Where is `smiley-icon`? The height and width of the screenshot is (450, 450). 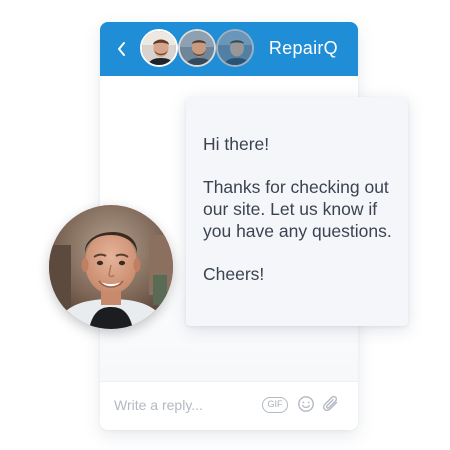 smiley-icon is located at coordinates (306, 404).